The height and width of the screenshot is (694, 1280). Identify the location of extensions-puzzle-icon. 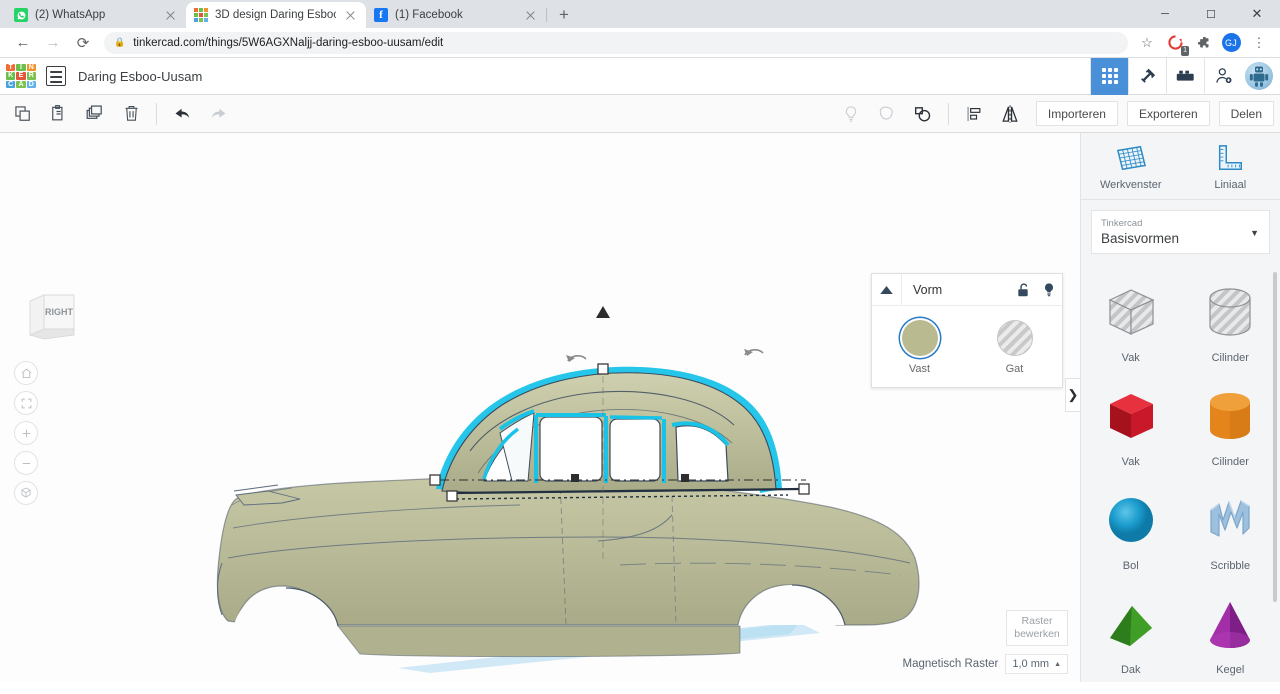
(1203, 43).